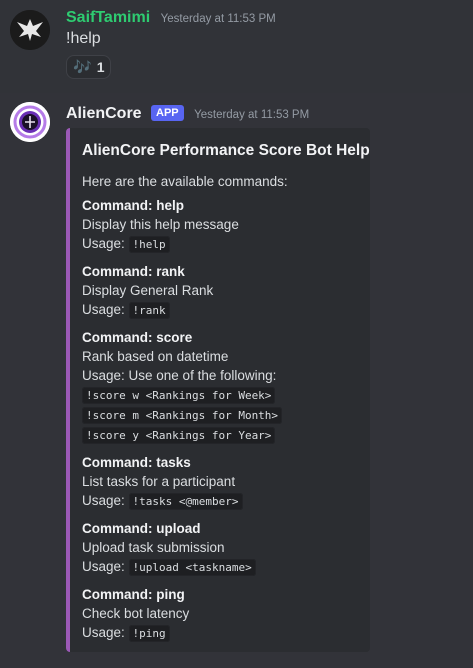 The width and height of the screenshot is (473, 668). Describe the element at coordinates (82, 67) in the screenshot. I see `music-notes-icon: 🎶` at that location.